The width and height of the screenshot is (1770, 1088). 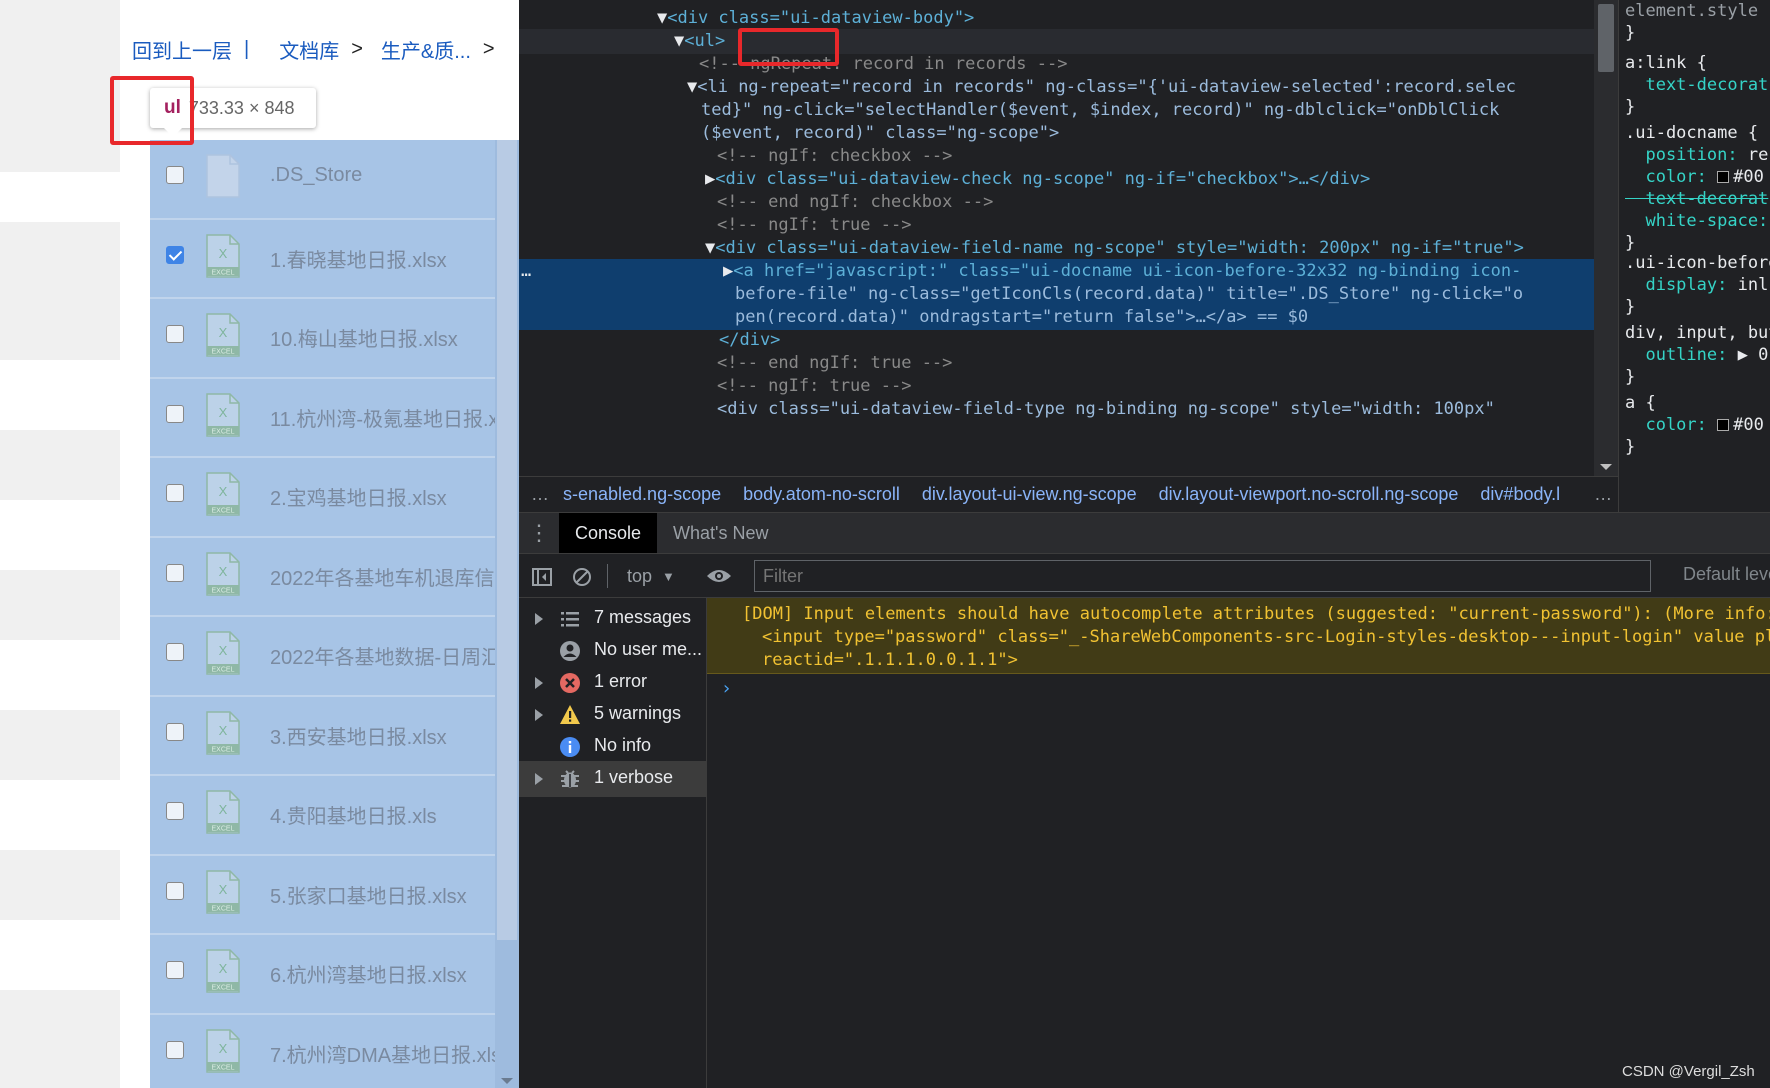 What do you see at coordinates (1056, 340) in the screenshot?
I see `dom-close-tag: </div>` at bounding box center [1056, 340].